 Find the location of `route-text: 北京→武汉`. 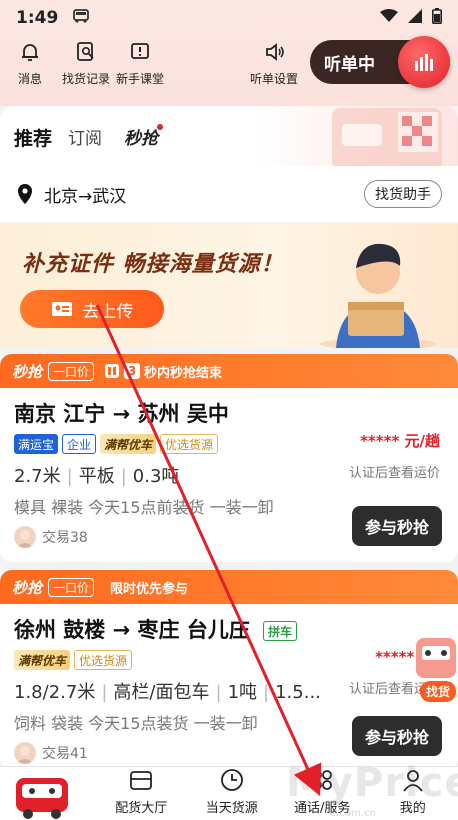

route-text: 北京→武汉 is located at coordinates (85, 196).